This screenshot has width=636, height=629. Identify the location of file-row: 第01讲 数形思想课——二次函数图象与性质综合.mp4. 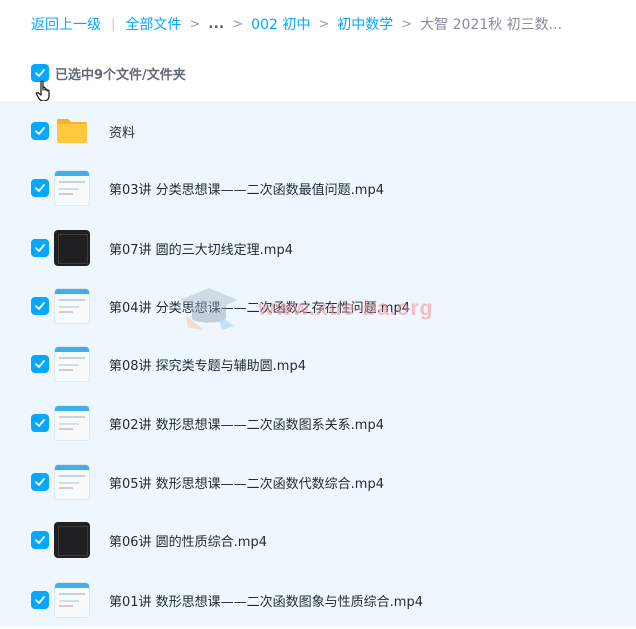
(318, 600).